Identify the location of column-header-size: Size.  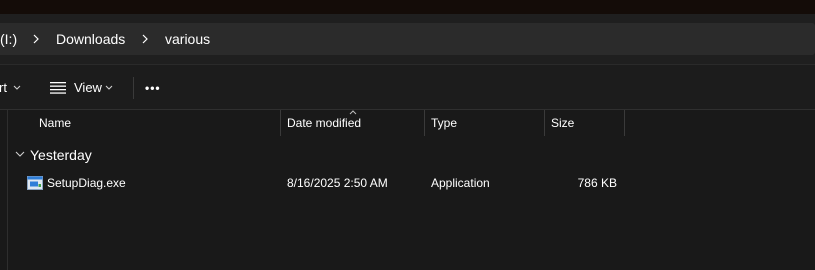
(562, 123).